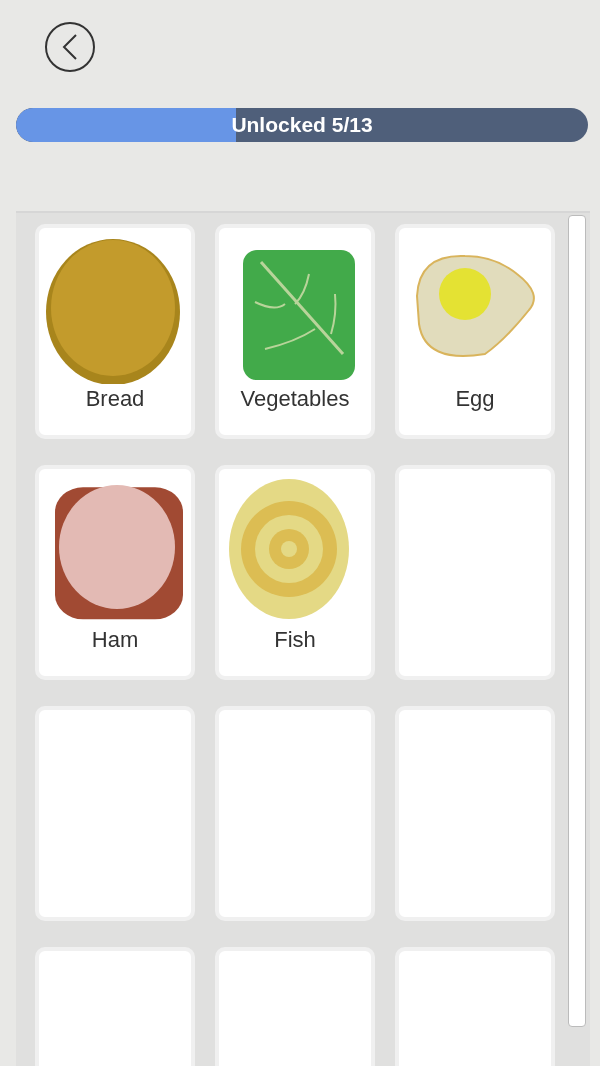 The height and width of the screenshot is (1066, 600). What do you see at coordinates (475, 331) in the screenshot?
I see `item-card: Egg` at bounding box center [475, 331].